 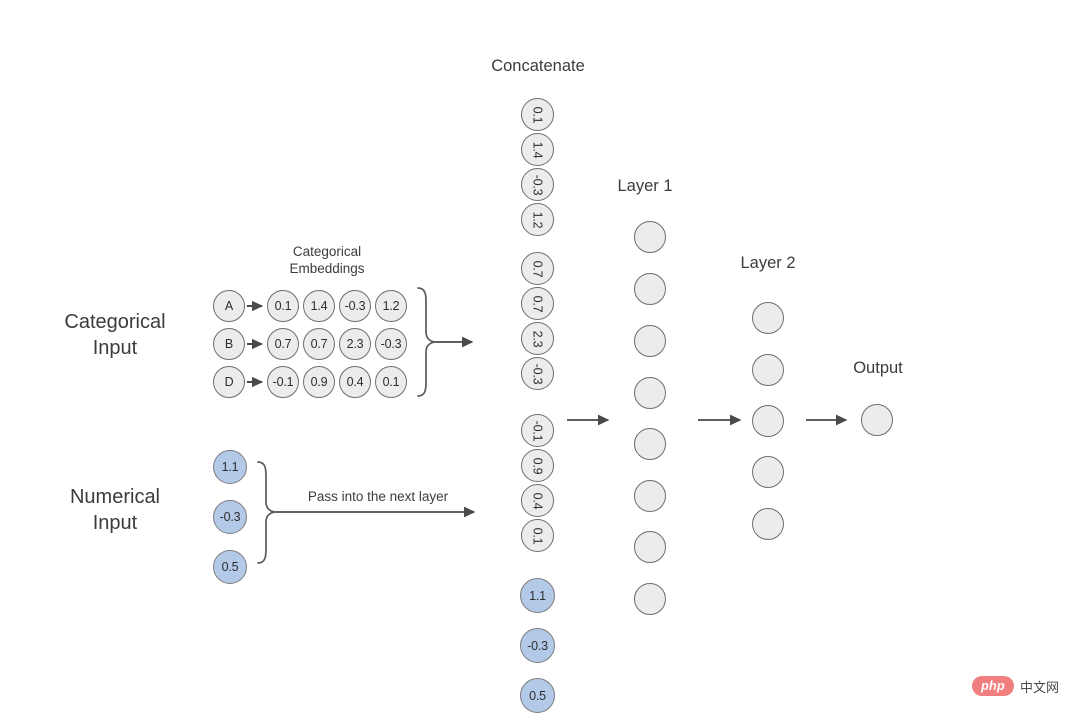 I want to click on numerical-input-node: 0.5, so click(x=230, y=567).